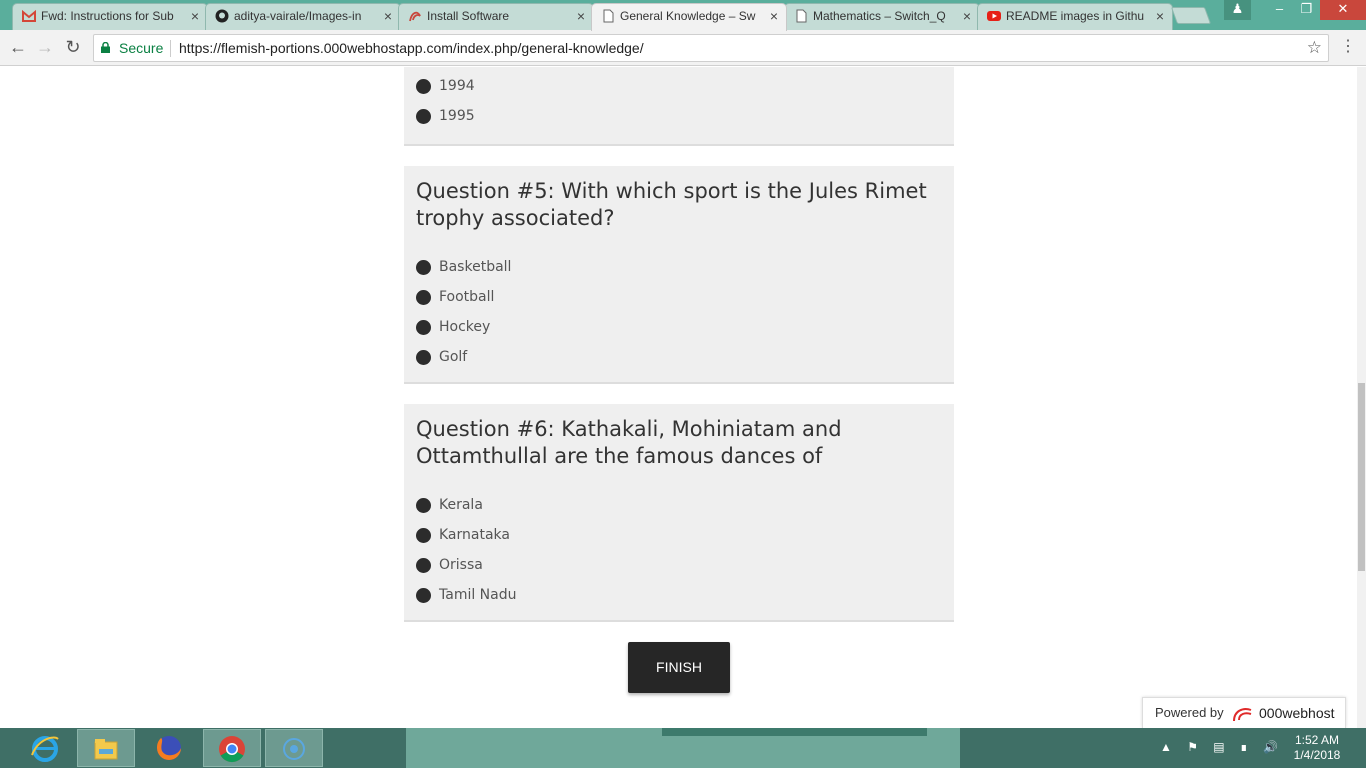 The height and width of the screenshot is (771, 1366). What do you see at coordinates (679, 595) in the screenshot?
I see `answer-option: Tamil Nadu` at bounding box center [679, 595].